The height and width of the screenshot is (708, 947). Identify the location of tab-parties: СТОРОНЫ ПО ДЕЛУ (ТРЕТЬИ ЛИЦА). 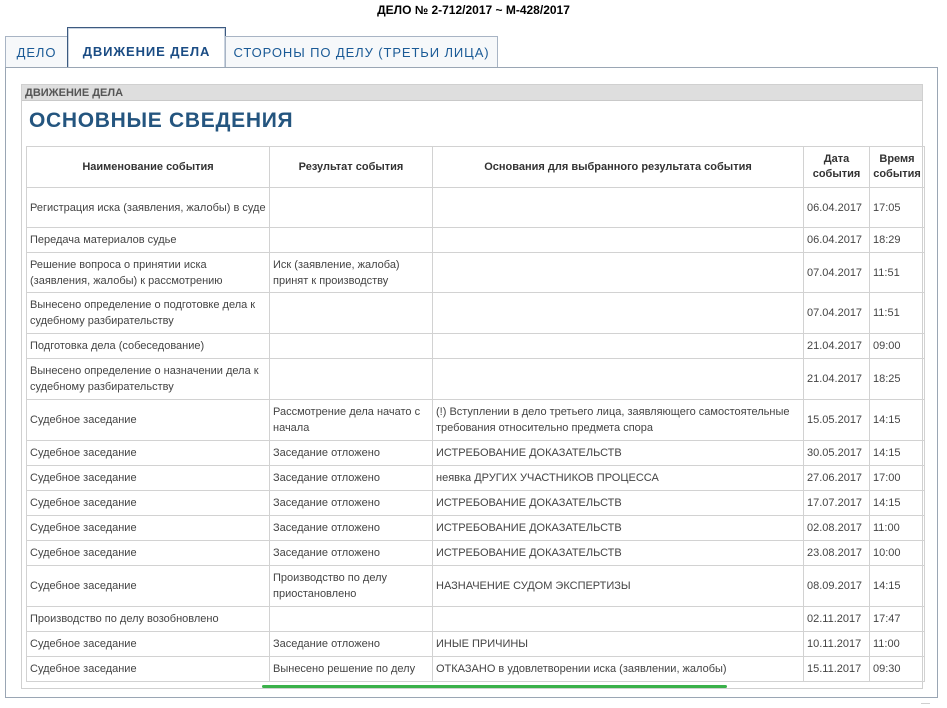
(361, 51).